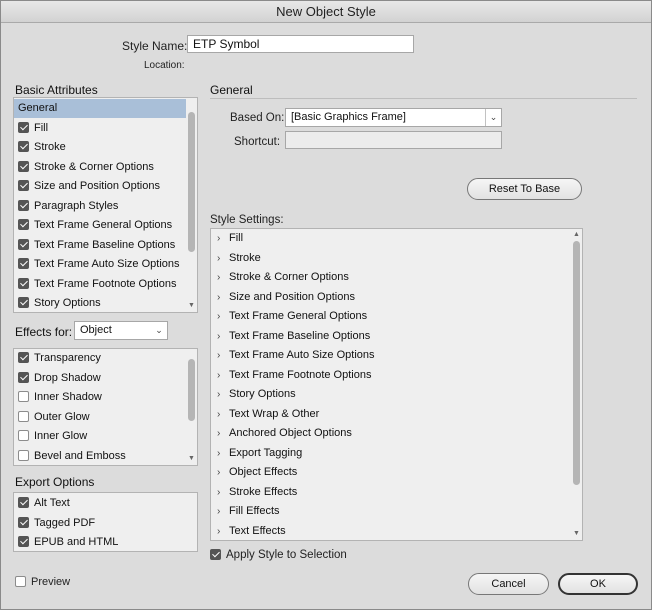 This screenshot has height=610, width=652. What do you see at coordinates (257, 472) in the screenshot?
I see `style-setting-item: › Object Effects` at bounding box center [257, 472].